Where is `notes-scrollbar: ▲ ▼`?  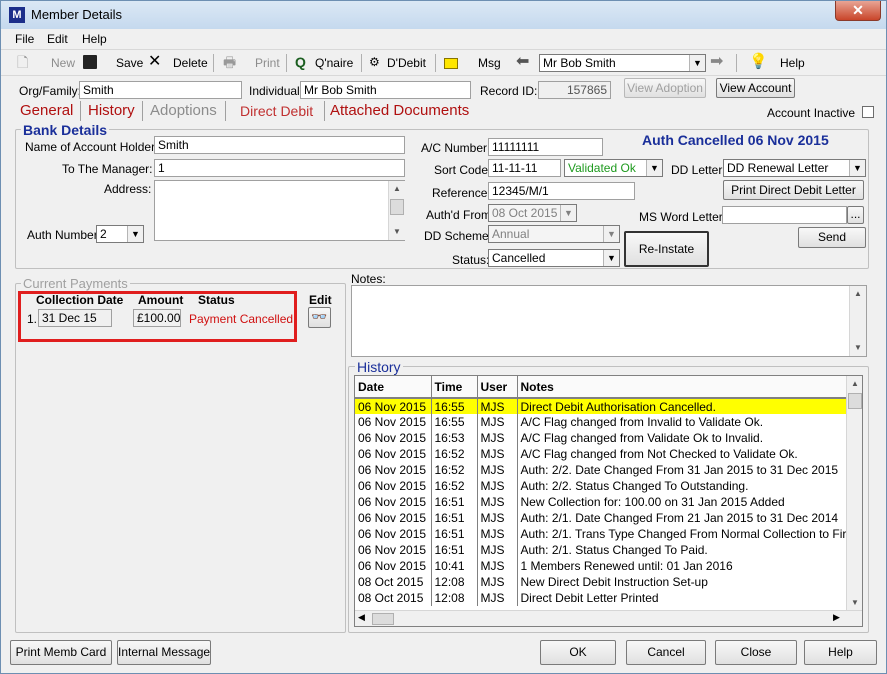 notes-scrollbar: ▲ ▼ is located at coordinates (857, 321).